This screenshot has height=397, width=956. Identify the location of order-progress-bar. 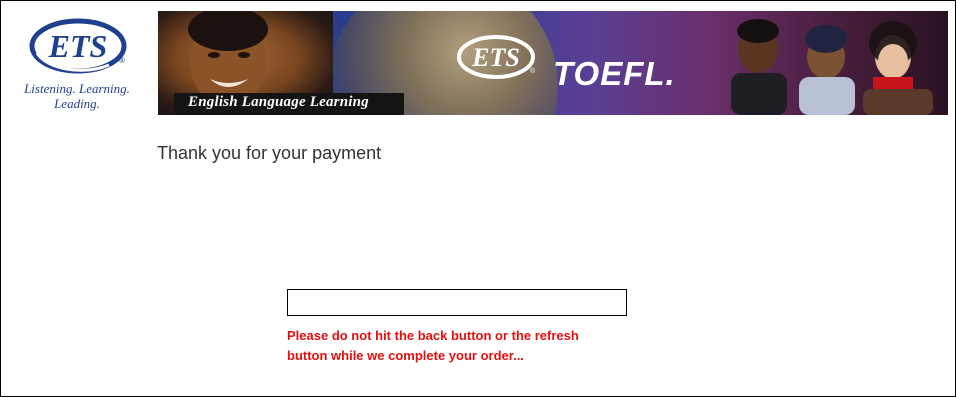
(457, 302).